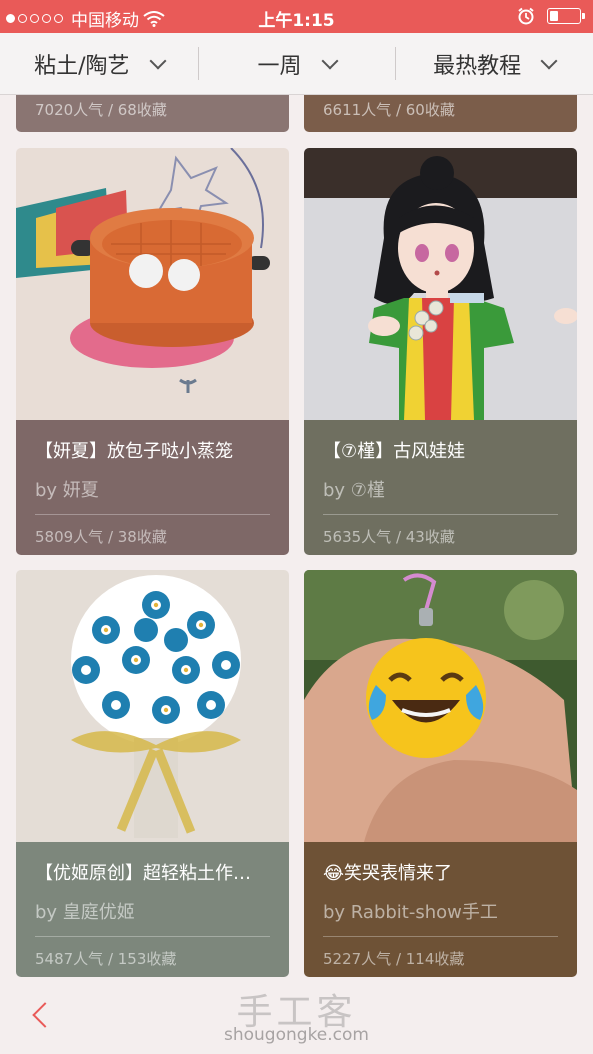 This screenshot has height=1054, width=593. I want to click on alarm-icon, so click(526, 16).